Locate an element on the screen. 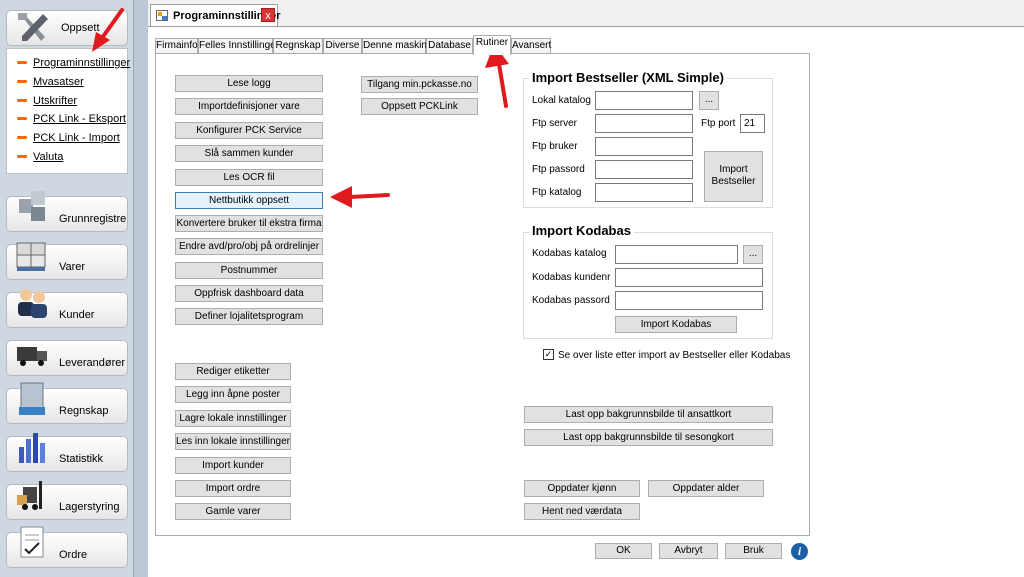 This screenshot has height=577, width=1024. import-bestseller-button: Import Bestseller is located at coordinates (733, 176).